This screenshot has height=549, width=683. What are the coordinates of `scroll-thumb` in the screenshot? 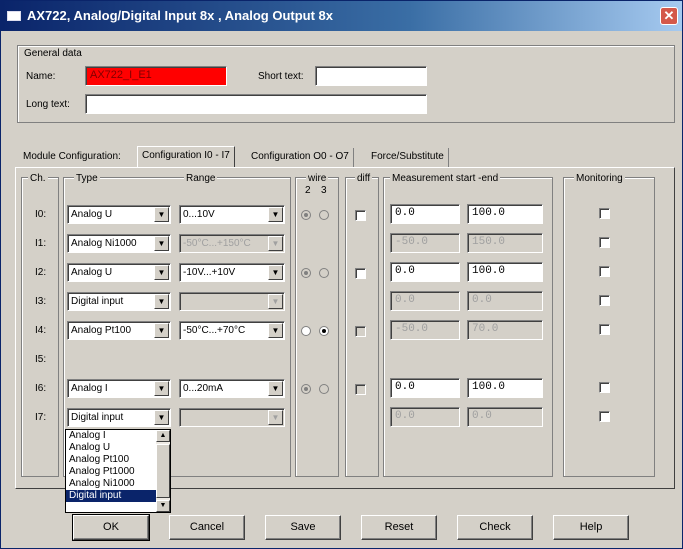 It's located at (163, 471).